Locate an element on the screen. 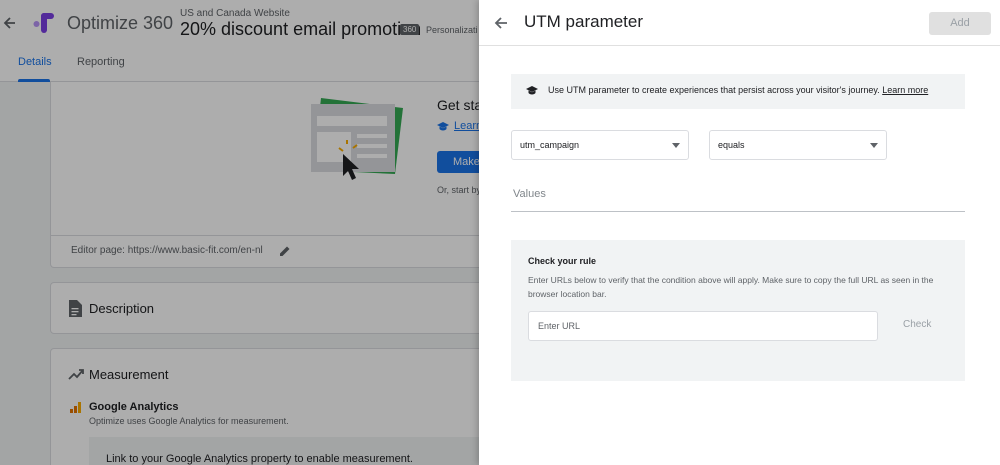 This screenshot has height=465, width=1000. panel-header: UTM parameter Add is located at coordinates (739, 23).